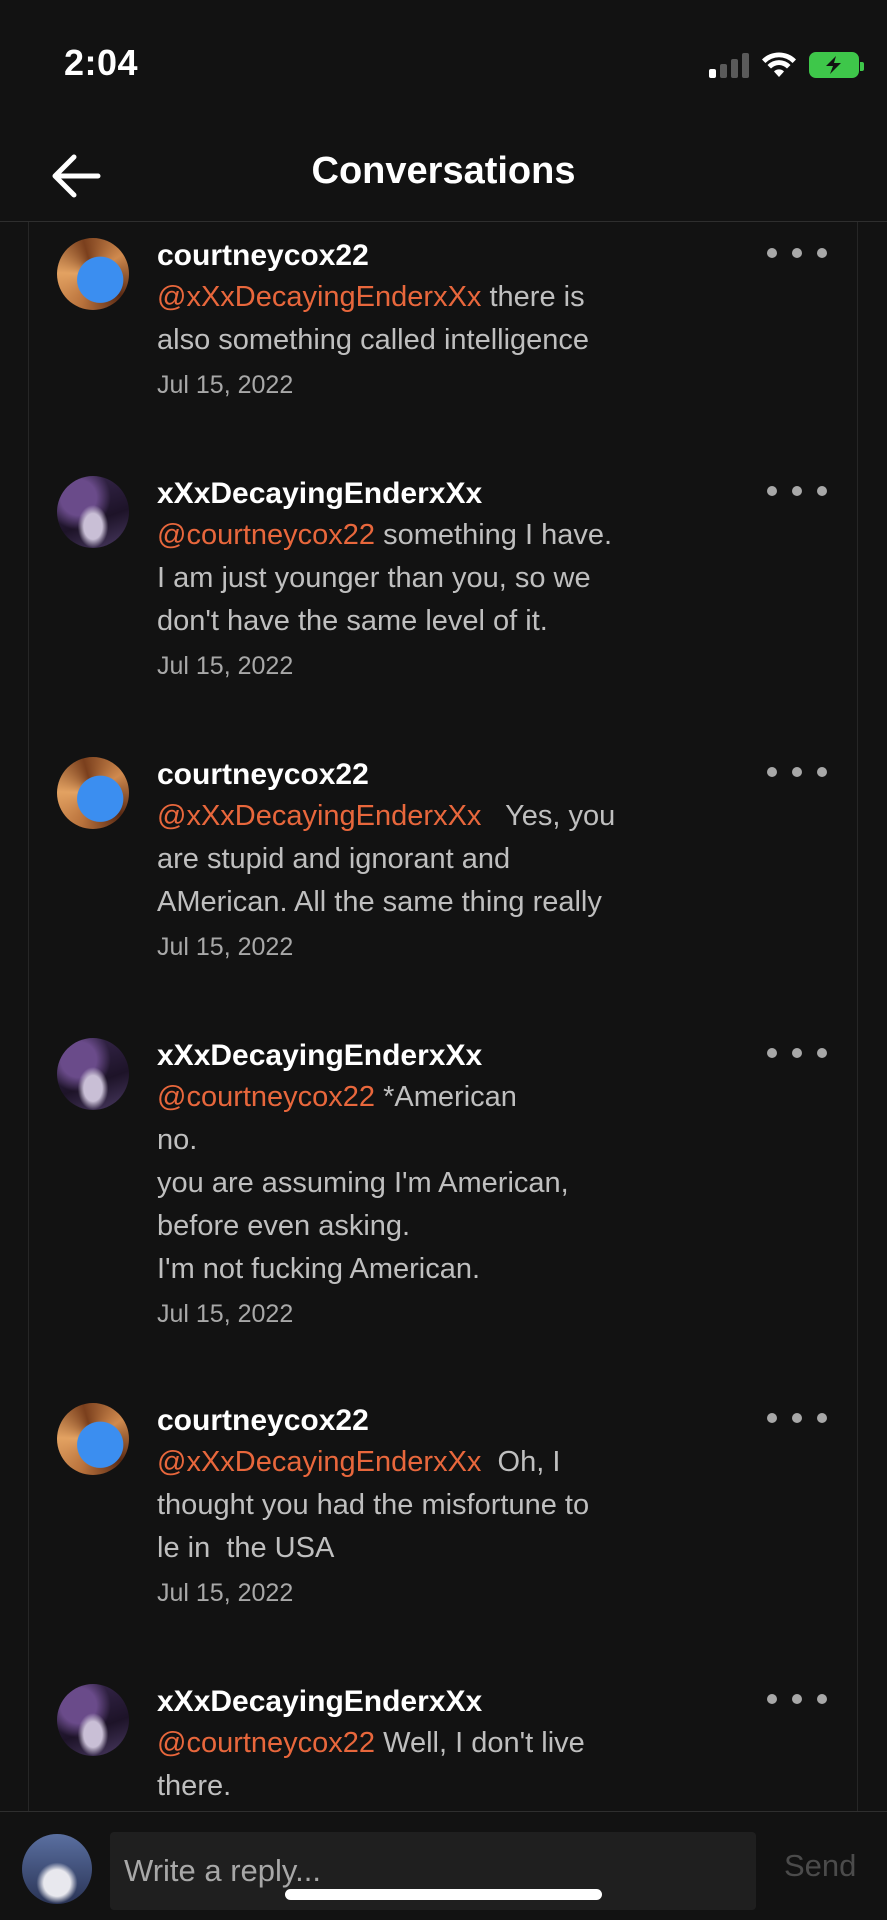 Image resolution: width=887 pixels, height=1920 pixels. What do you see at coordinates (779, 64) in the screenshot?
I see `wifi-icon` at bounding box center [779, 64].